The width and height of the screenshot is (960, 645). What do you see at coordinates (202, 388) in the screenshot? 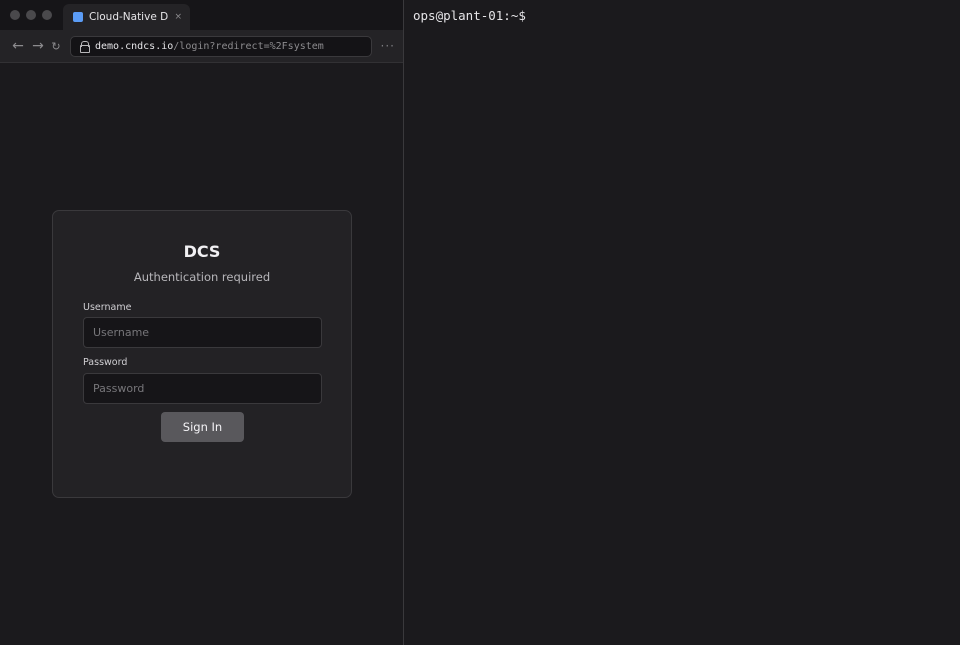
I see `password-input` at bounding box center [202, 388].